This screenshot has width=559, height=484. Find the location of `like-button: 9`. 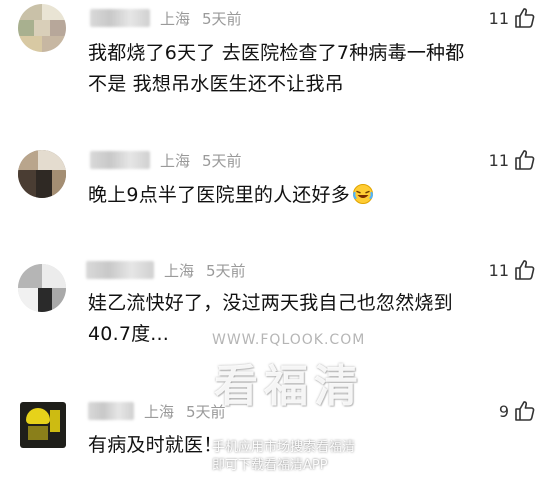

like-button: 9 is located at coordinates (518, 411).